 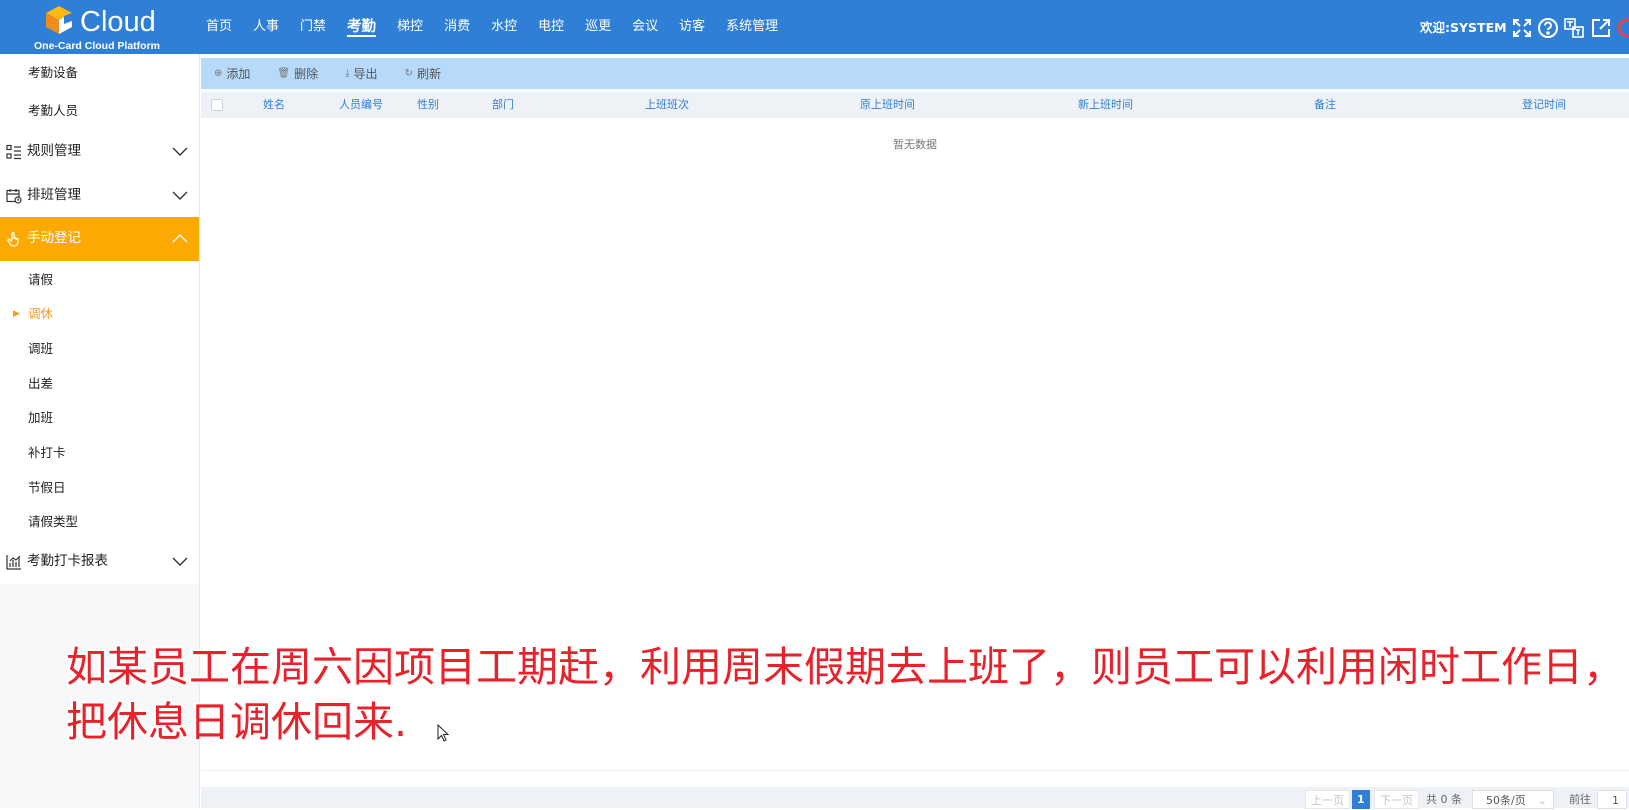 I want to click on sidebar-group-scheduling: 排班管理, so click(x=99, y=195).